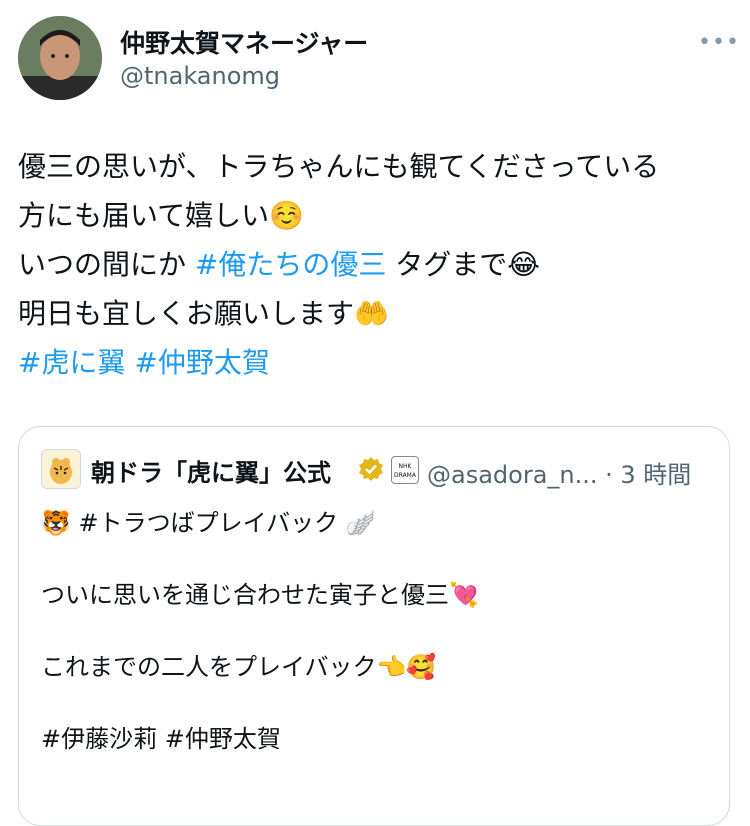  Describe the element at coordinates (161, 739) in the screenshot. I see `quoted-line-4: #伊藤沙莉 #仲野太賀` at that location.